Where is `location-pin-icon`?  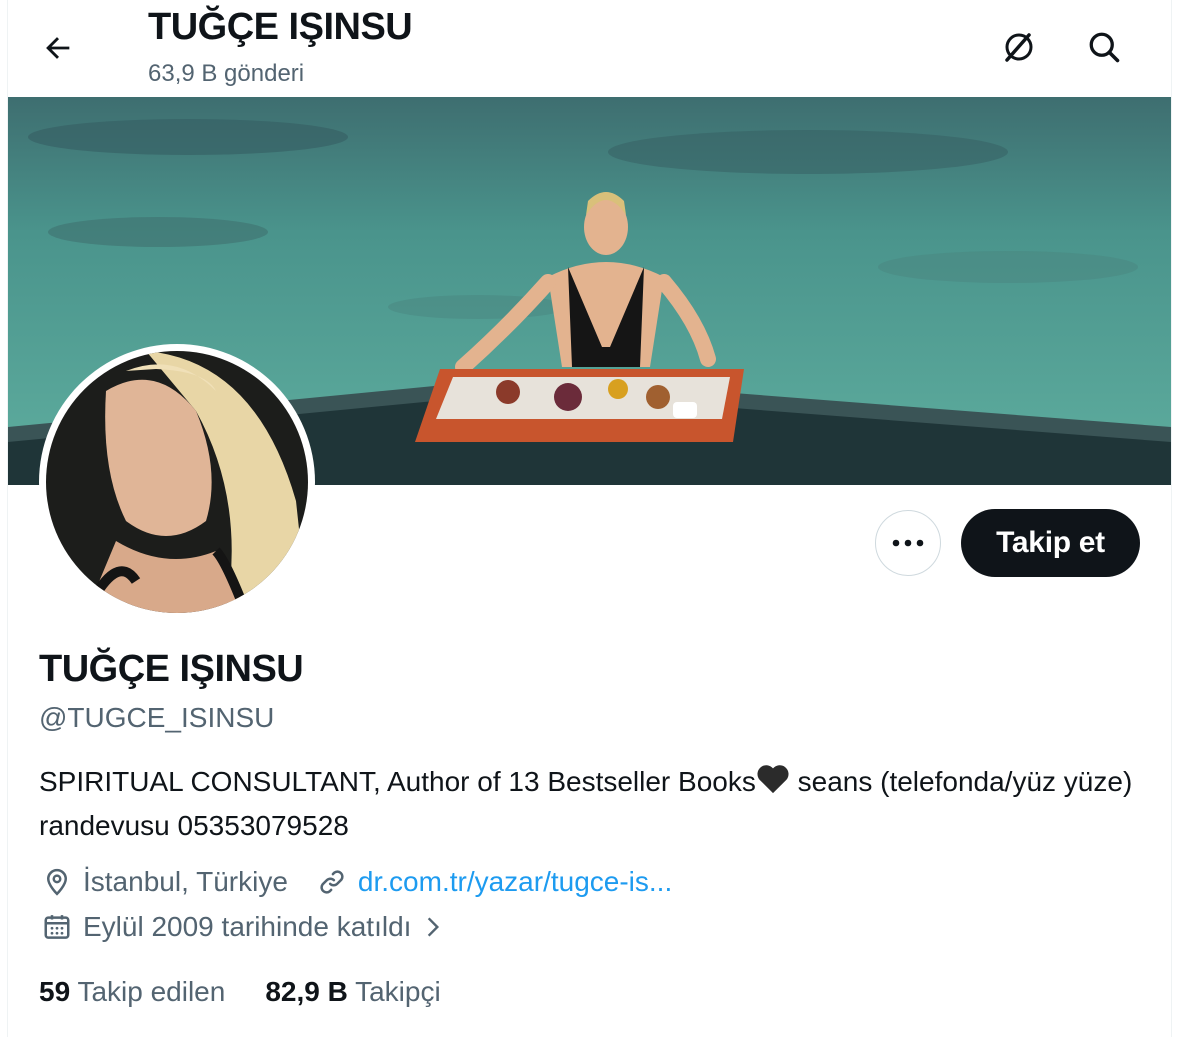
location-pin-icon is located at coordinates (57, 882).